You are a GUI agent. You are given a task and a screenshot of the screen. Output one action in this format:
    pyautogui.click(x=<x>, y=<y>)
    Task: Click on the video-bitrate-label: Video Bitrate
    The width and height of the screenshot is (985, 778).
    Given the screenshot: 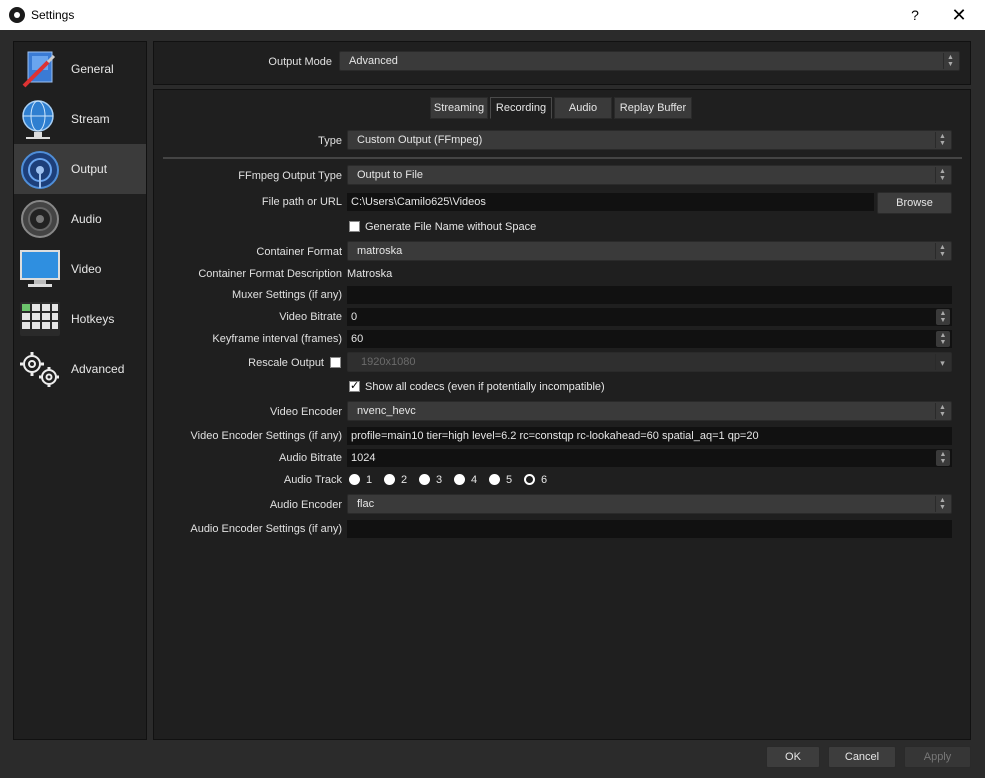 What is the action you would take?
    pyautogui.click(x=310, y=317)
    